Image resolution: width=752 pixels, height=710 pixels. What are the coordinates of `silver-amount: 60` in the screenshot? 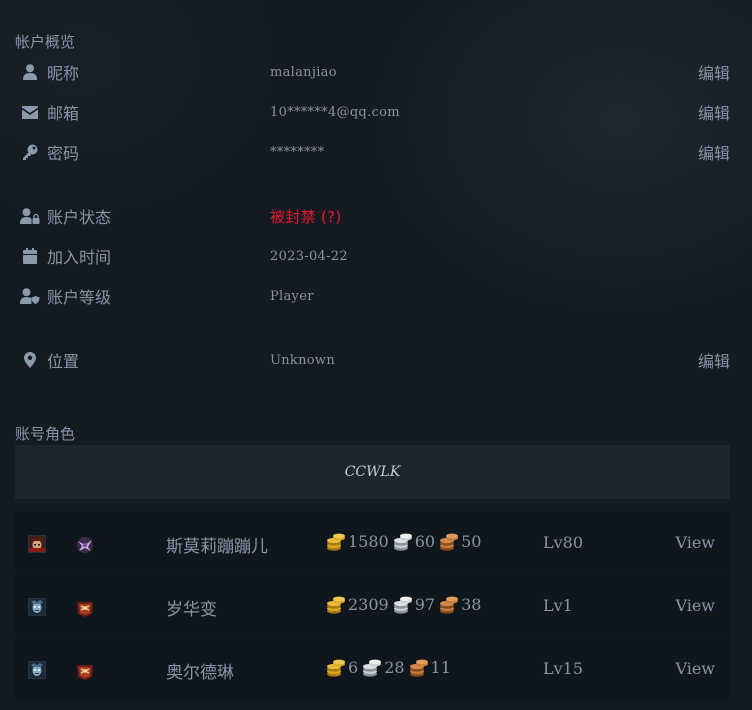 It's located at (425, 541).